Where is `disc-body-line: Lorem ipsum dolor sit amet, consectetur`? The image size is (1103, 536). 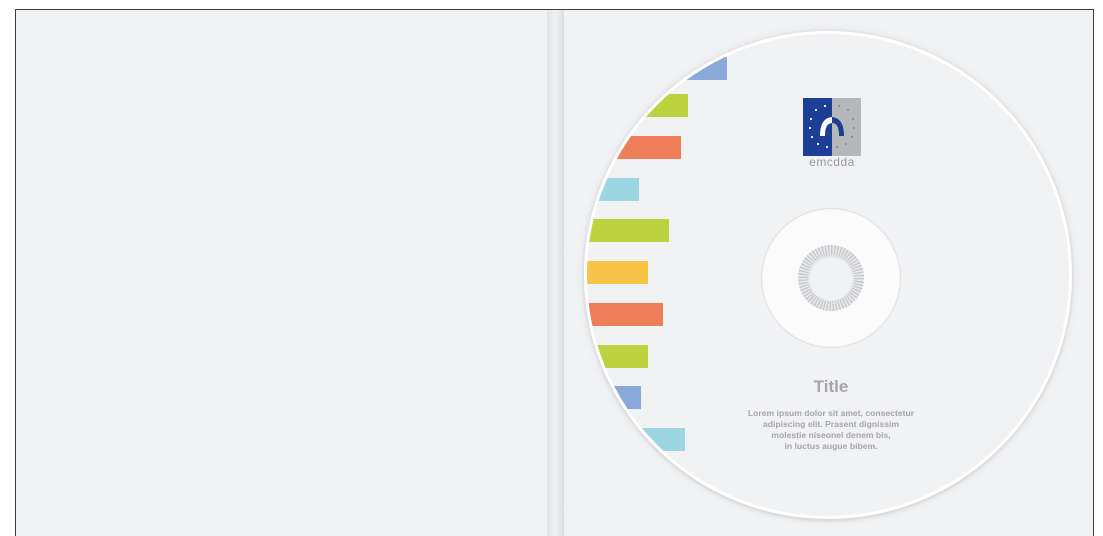 disc-body-line: Lorem ipsum dolor sit amet, consectetur is located at coordinates (831, 413).